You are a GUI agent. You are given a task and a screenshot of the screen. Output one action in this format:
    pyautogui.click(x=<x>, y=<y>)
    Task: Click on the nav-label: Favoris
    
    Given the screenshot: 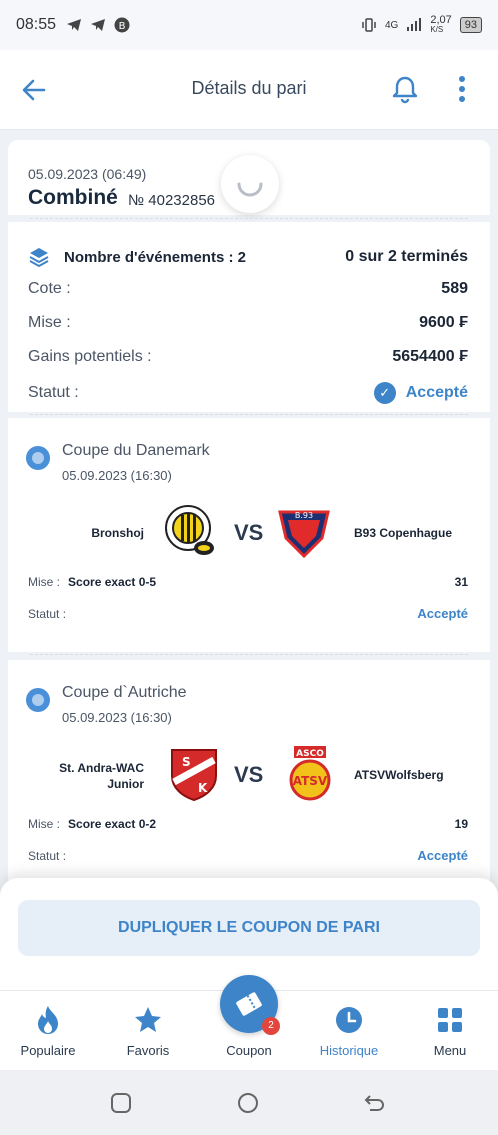 What is the action you would take?
    pyautogui.click(x=148, y=1050)
    